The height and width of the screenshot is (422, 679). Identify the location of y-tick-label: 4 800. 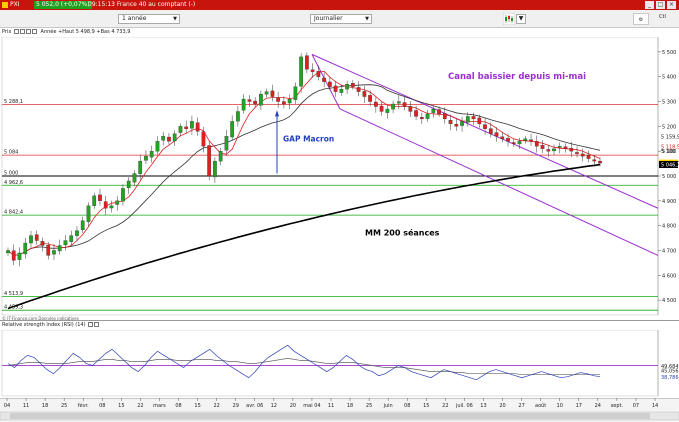
(669, 227).